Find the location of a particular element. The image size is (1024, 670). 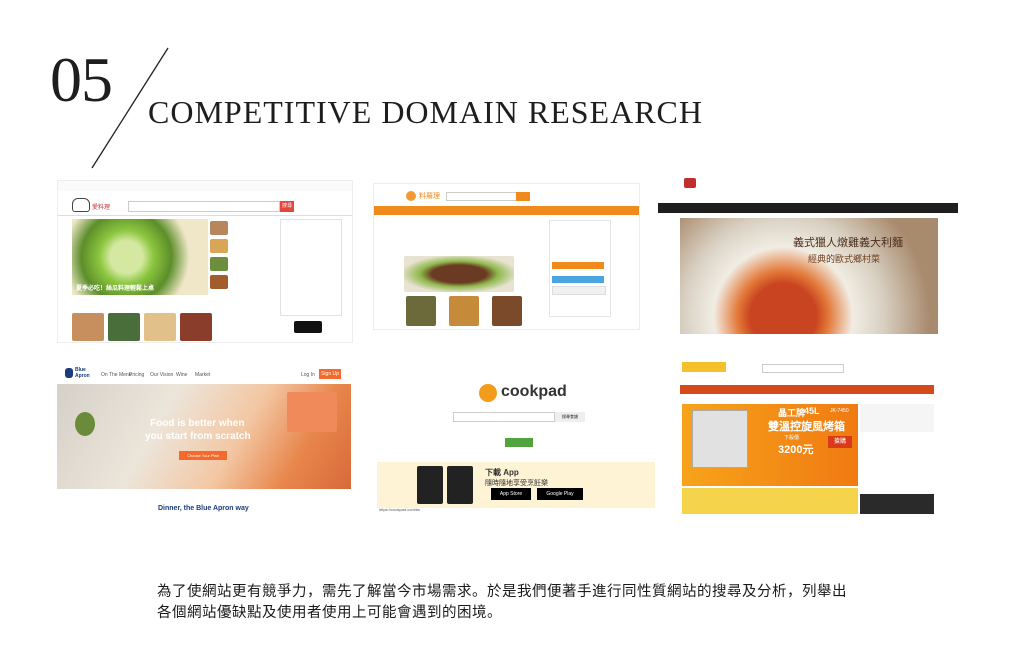

nav-item: On The Menu is located at coordinates (116, 375).